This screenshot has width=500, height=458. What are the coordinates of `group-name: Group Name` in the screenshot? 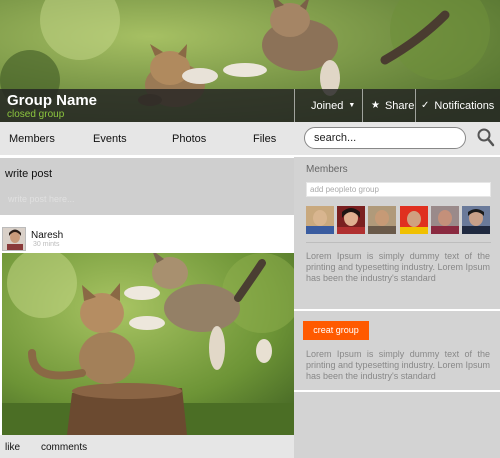 It's located at (52, 100).